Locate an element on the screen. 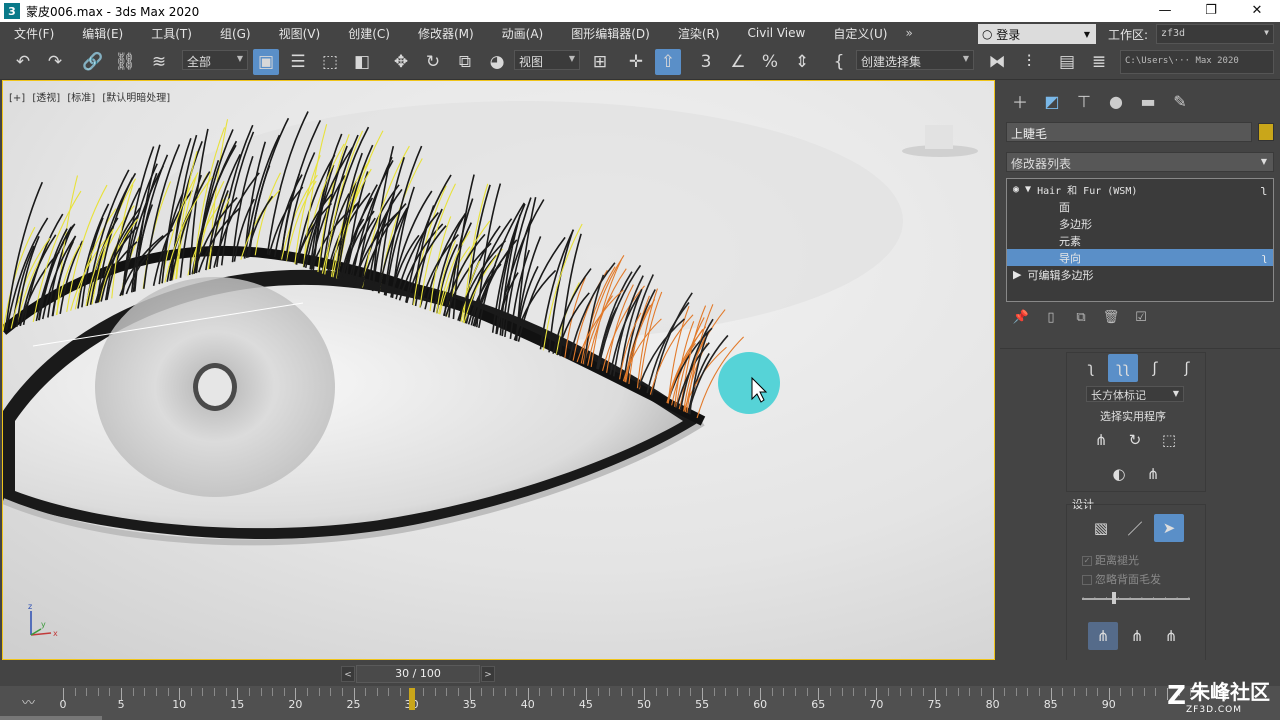 This screenshot has width=1280, height=720. keyboard-shortcut-override-icon: ⇧ is located at coordinates (668, 62).